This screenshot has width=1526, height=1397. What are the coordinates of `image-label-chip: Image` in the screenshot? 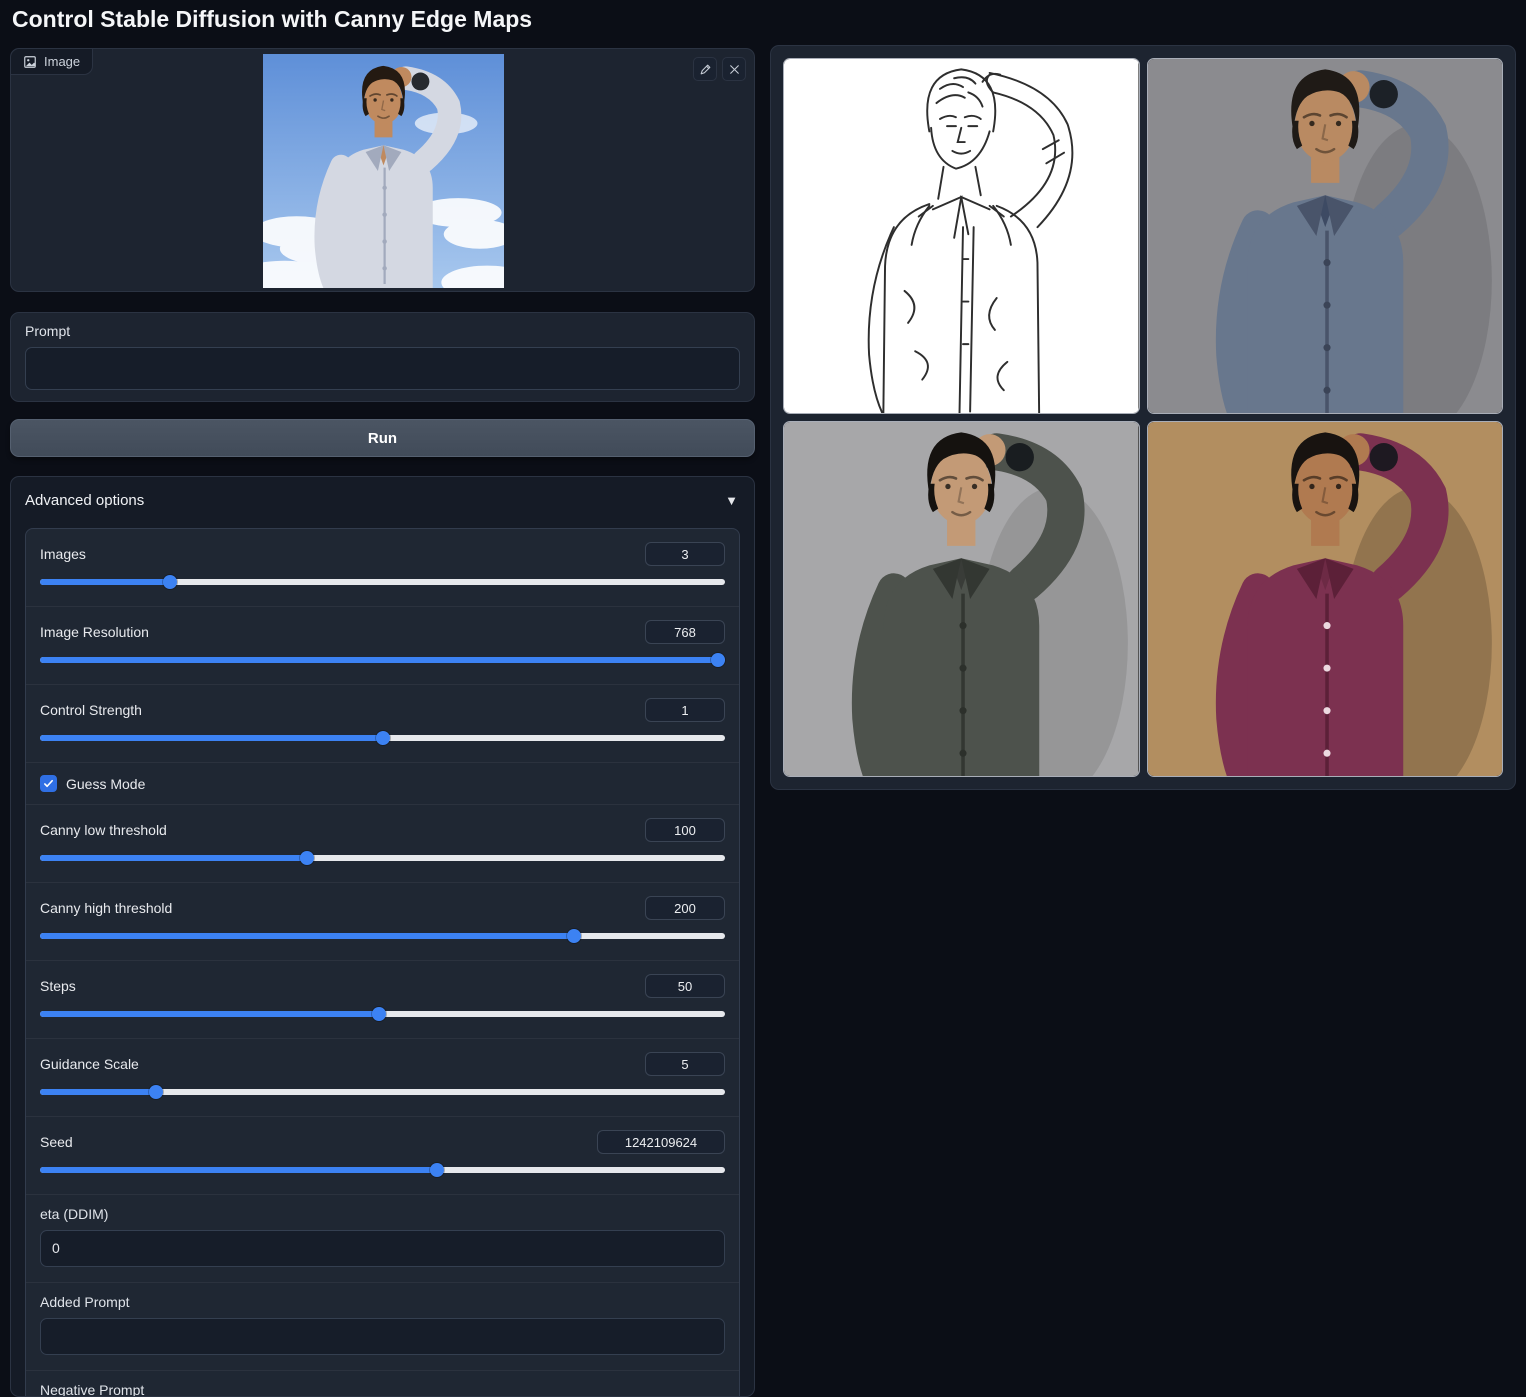 It's located at (52, 62).